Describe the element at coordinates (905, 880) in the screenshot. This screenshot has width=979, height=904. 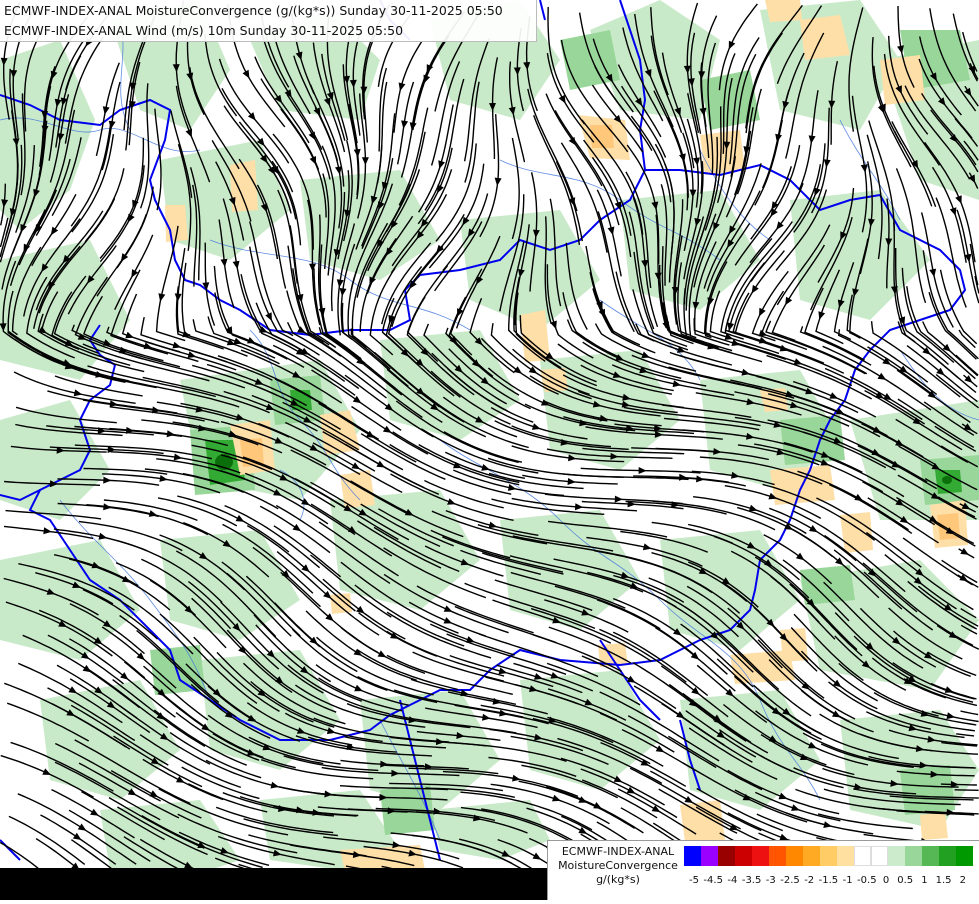
I see `legend-tick-label: 0.5` at that location.